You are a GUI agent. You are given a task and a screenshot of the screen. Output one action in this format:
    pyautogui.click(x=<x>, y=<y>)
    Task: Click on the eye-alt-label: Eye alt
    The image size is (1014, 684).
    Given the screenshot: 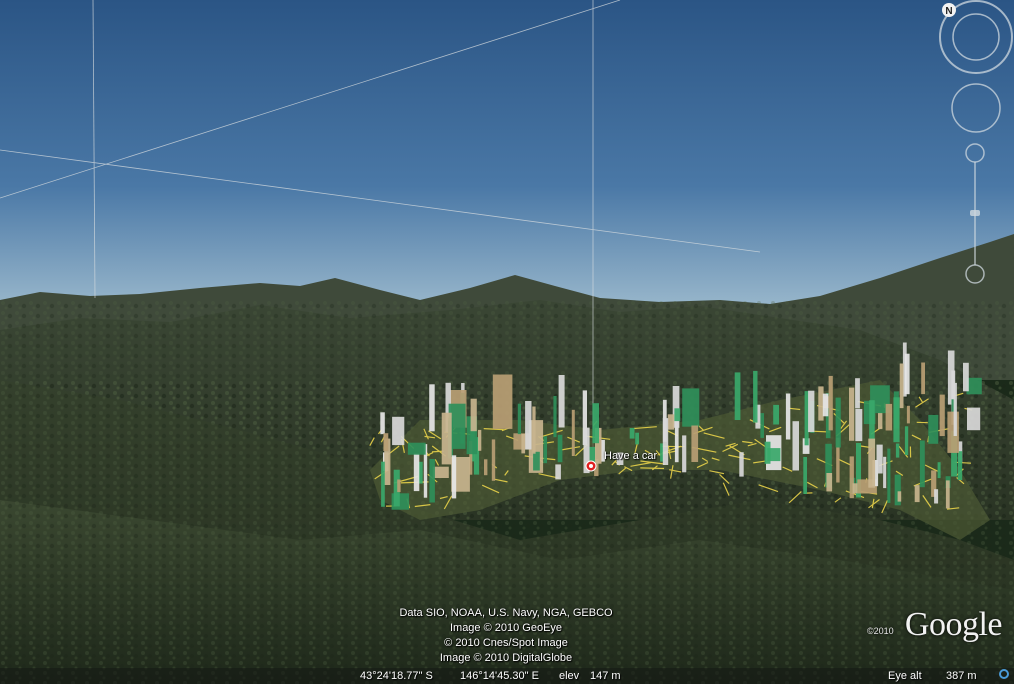 What is the action you would take?
    pyautogui.click(x=905, y=676)
    